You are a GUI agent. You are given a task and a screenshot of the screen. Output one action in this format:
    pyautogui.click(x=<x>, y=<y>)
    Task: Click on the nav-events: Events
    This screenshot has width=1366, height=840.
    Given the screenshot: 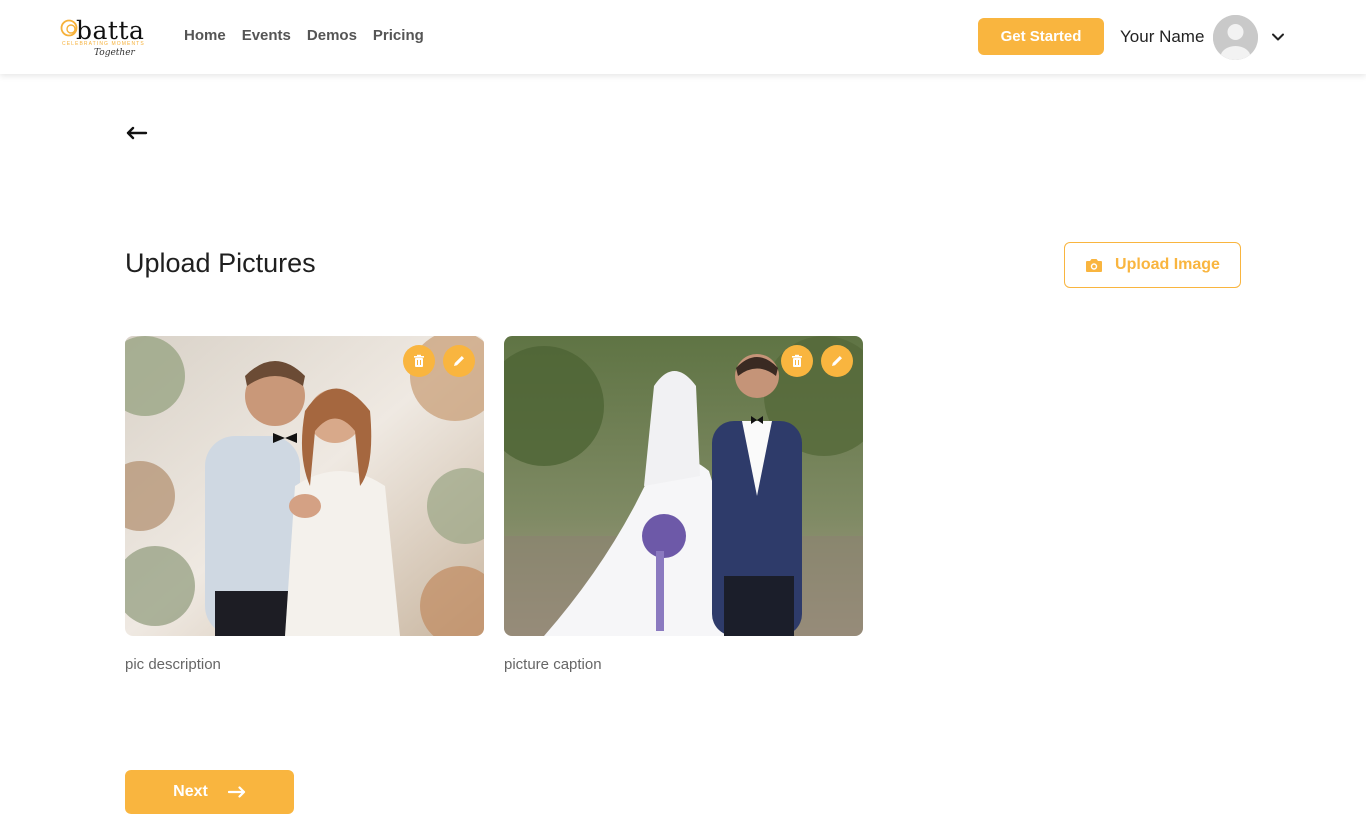 What is the action you would take?
    pyautogui.click(x=266, y=36)
    